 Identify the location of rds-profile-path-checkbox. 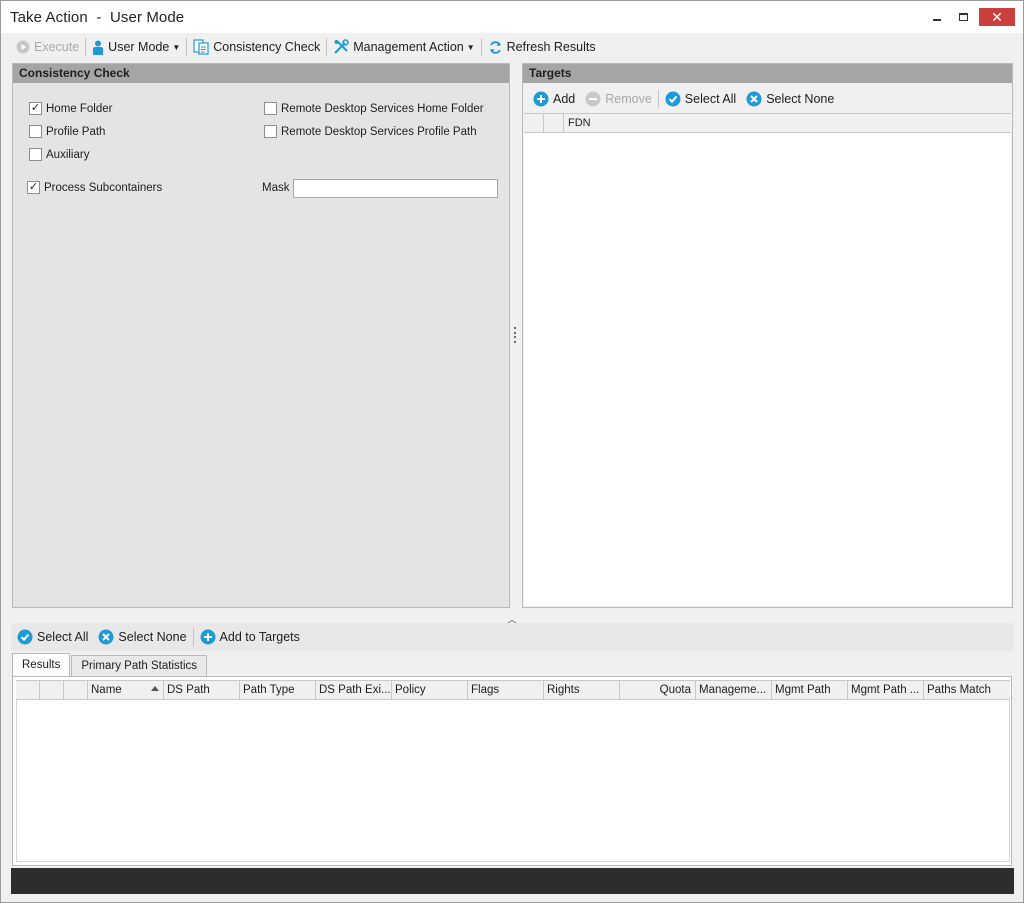
(270, 131).